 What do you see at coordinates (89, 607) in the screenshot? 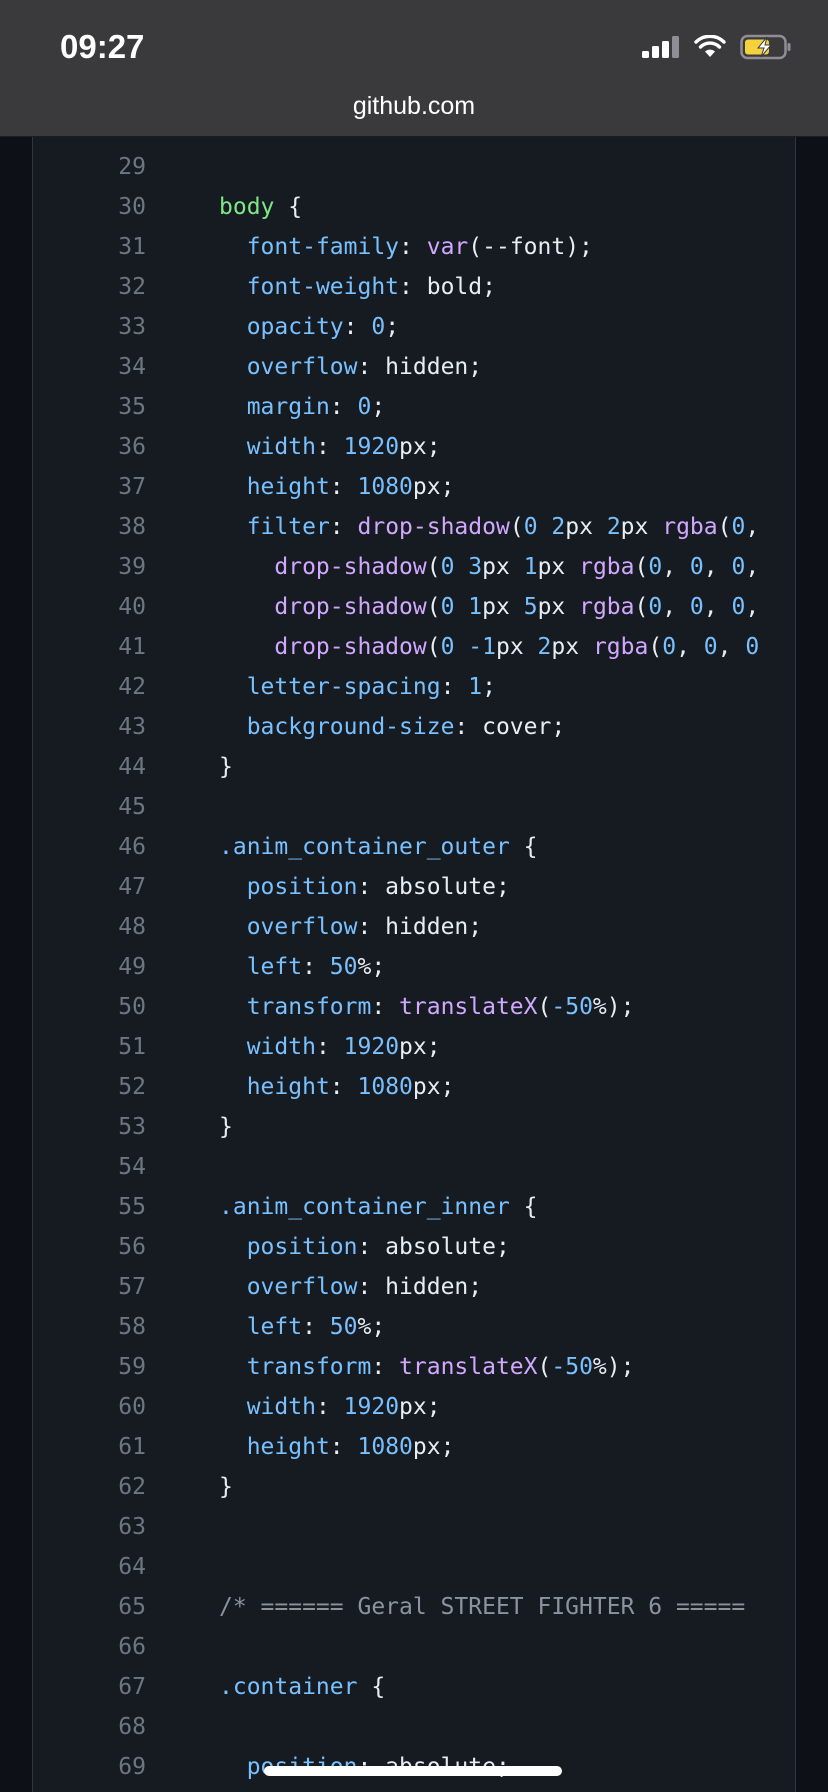
I see `line-number: 40` at bounding box center [89, 607].